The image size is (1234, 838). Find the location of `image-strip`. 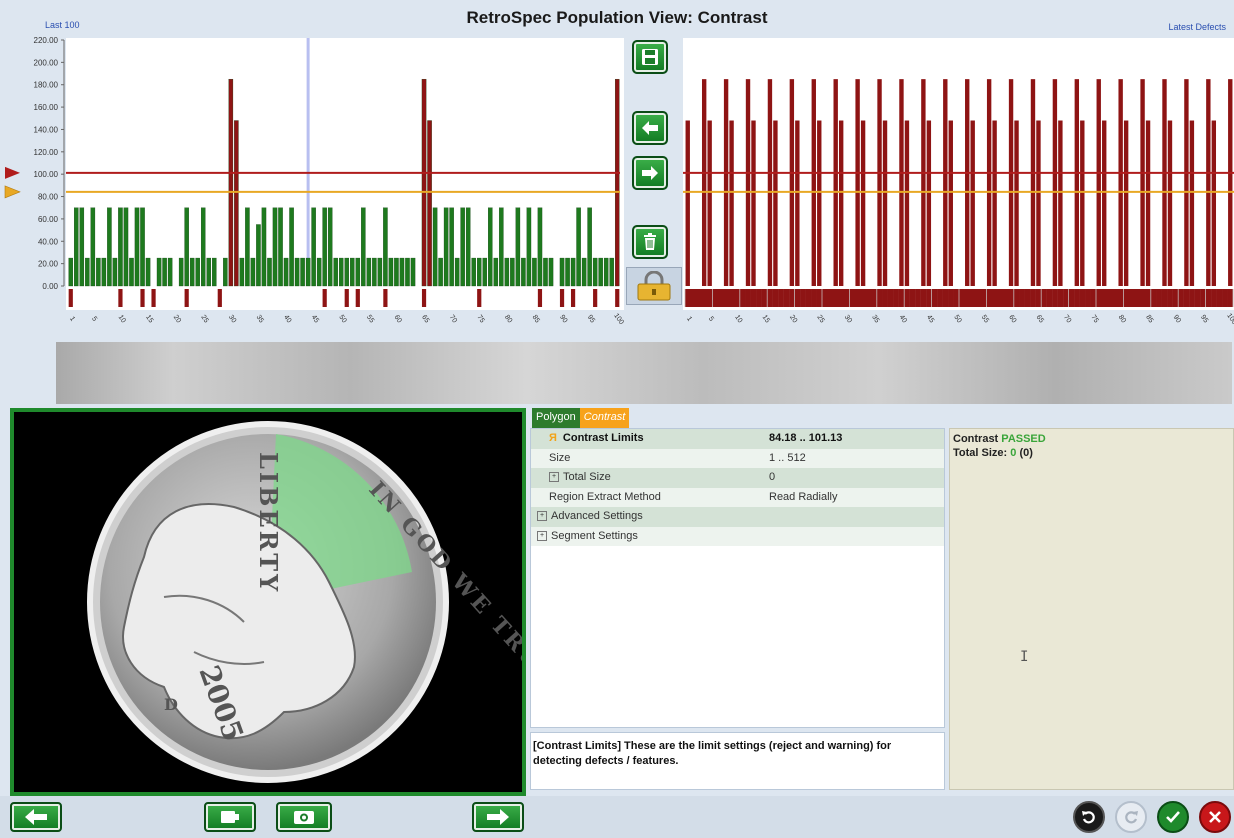

image-strip is located at coordinates (644, 373).